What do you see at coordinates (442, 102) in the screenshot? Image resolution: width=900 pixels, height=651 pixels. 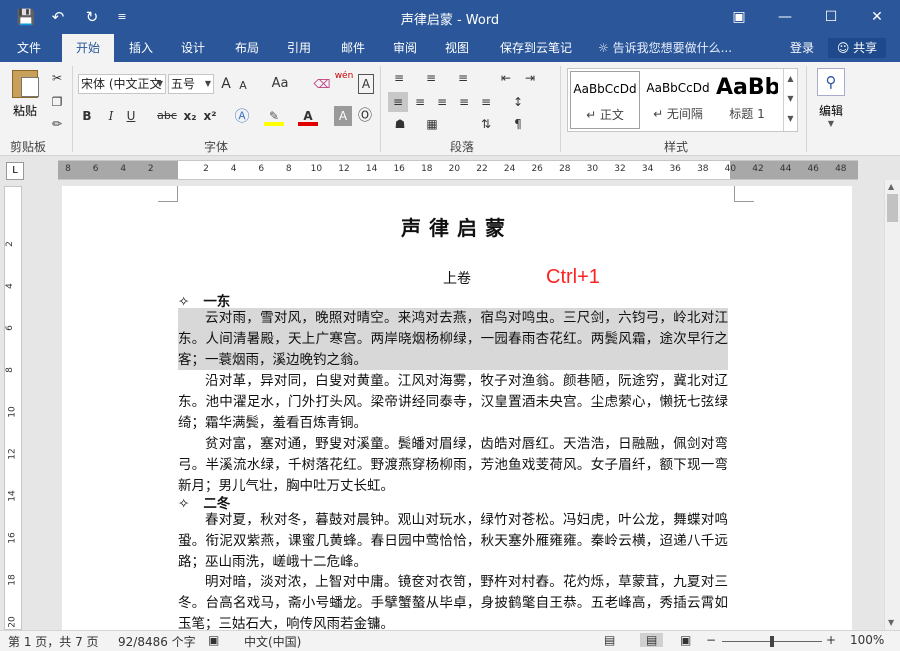 I see `align-right-icon: ≡` at bounding box center [442, 102].